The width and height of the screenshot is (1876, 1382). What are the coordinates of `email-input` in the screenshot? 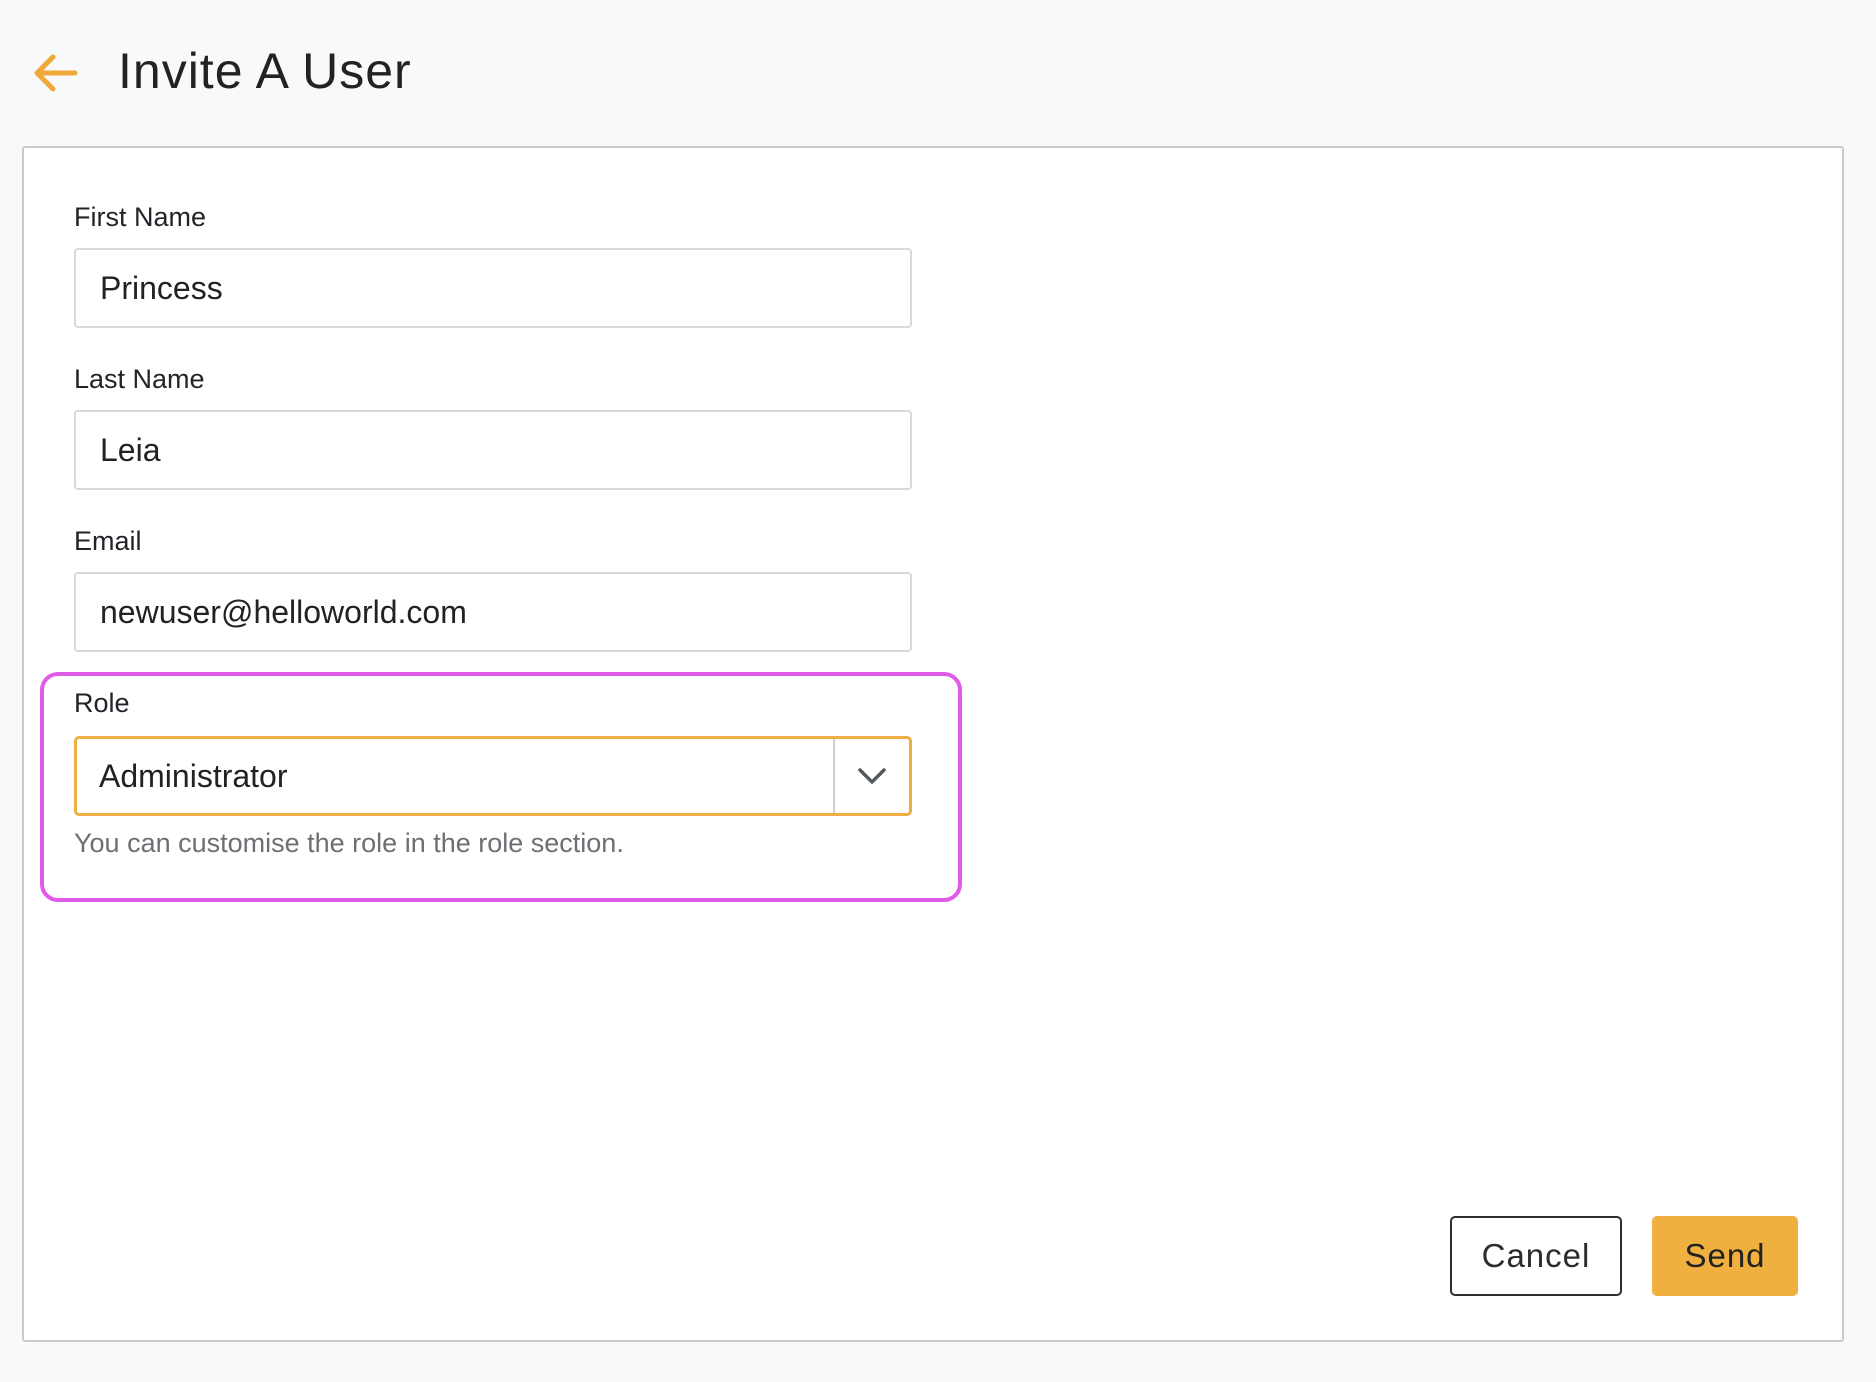 It's located at (493, 612).